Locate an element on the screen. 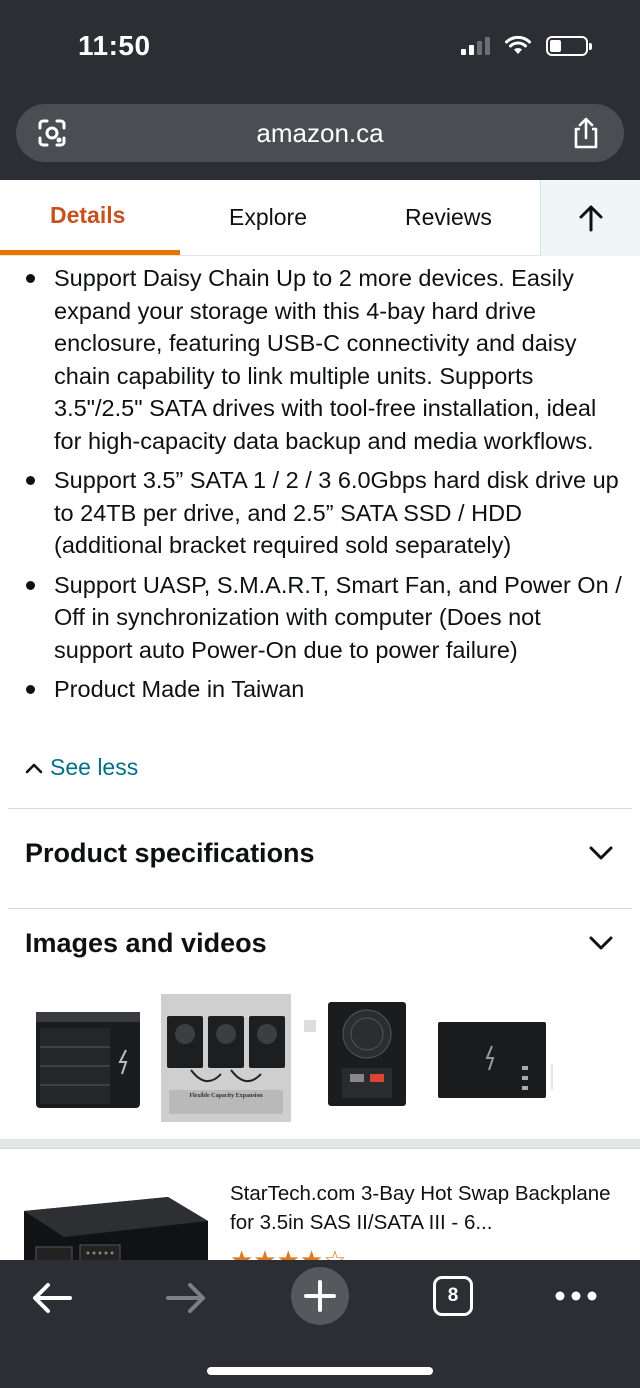 The width and height of the screenshot is (640, 1388). forward-arrow-icon is located at coordinates (186, 1298).